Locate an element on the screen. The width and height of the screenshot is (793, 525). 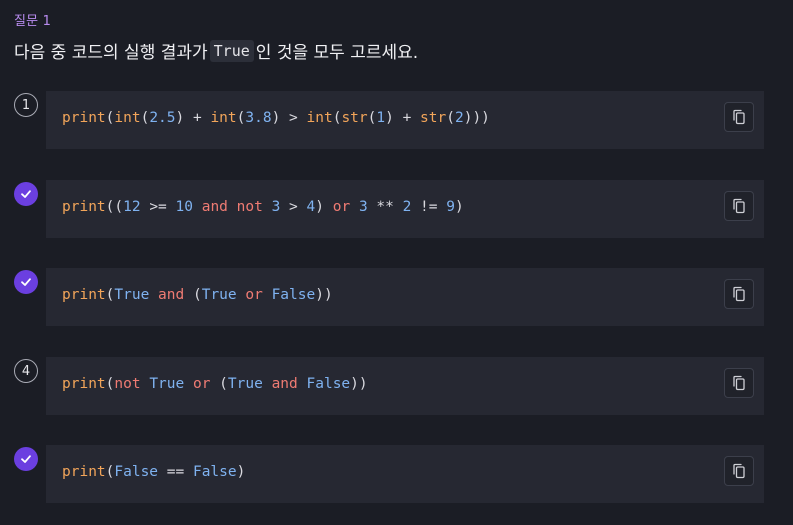
code-line: print(not True or (True and False)) is located at coordinates (215, 384).